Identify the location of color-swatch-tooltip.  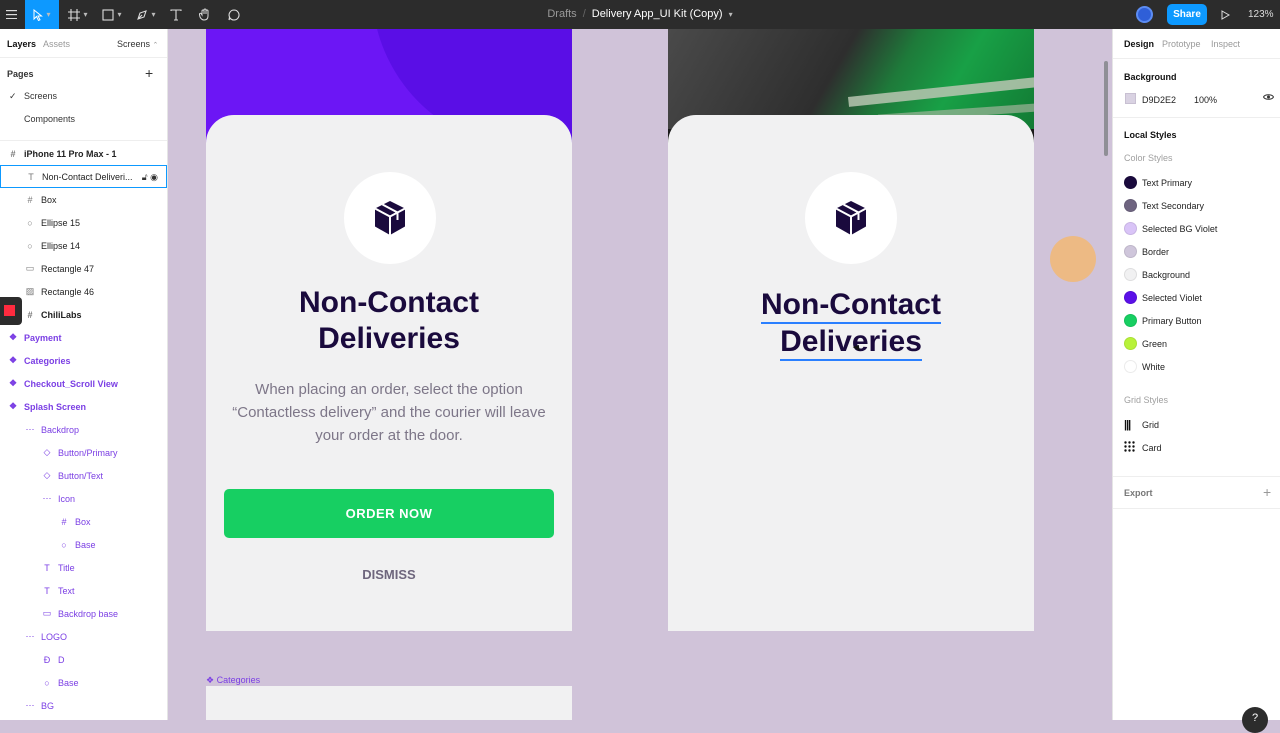
(11, 311).